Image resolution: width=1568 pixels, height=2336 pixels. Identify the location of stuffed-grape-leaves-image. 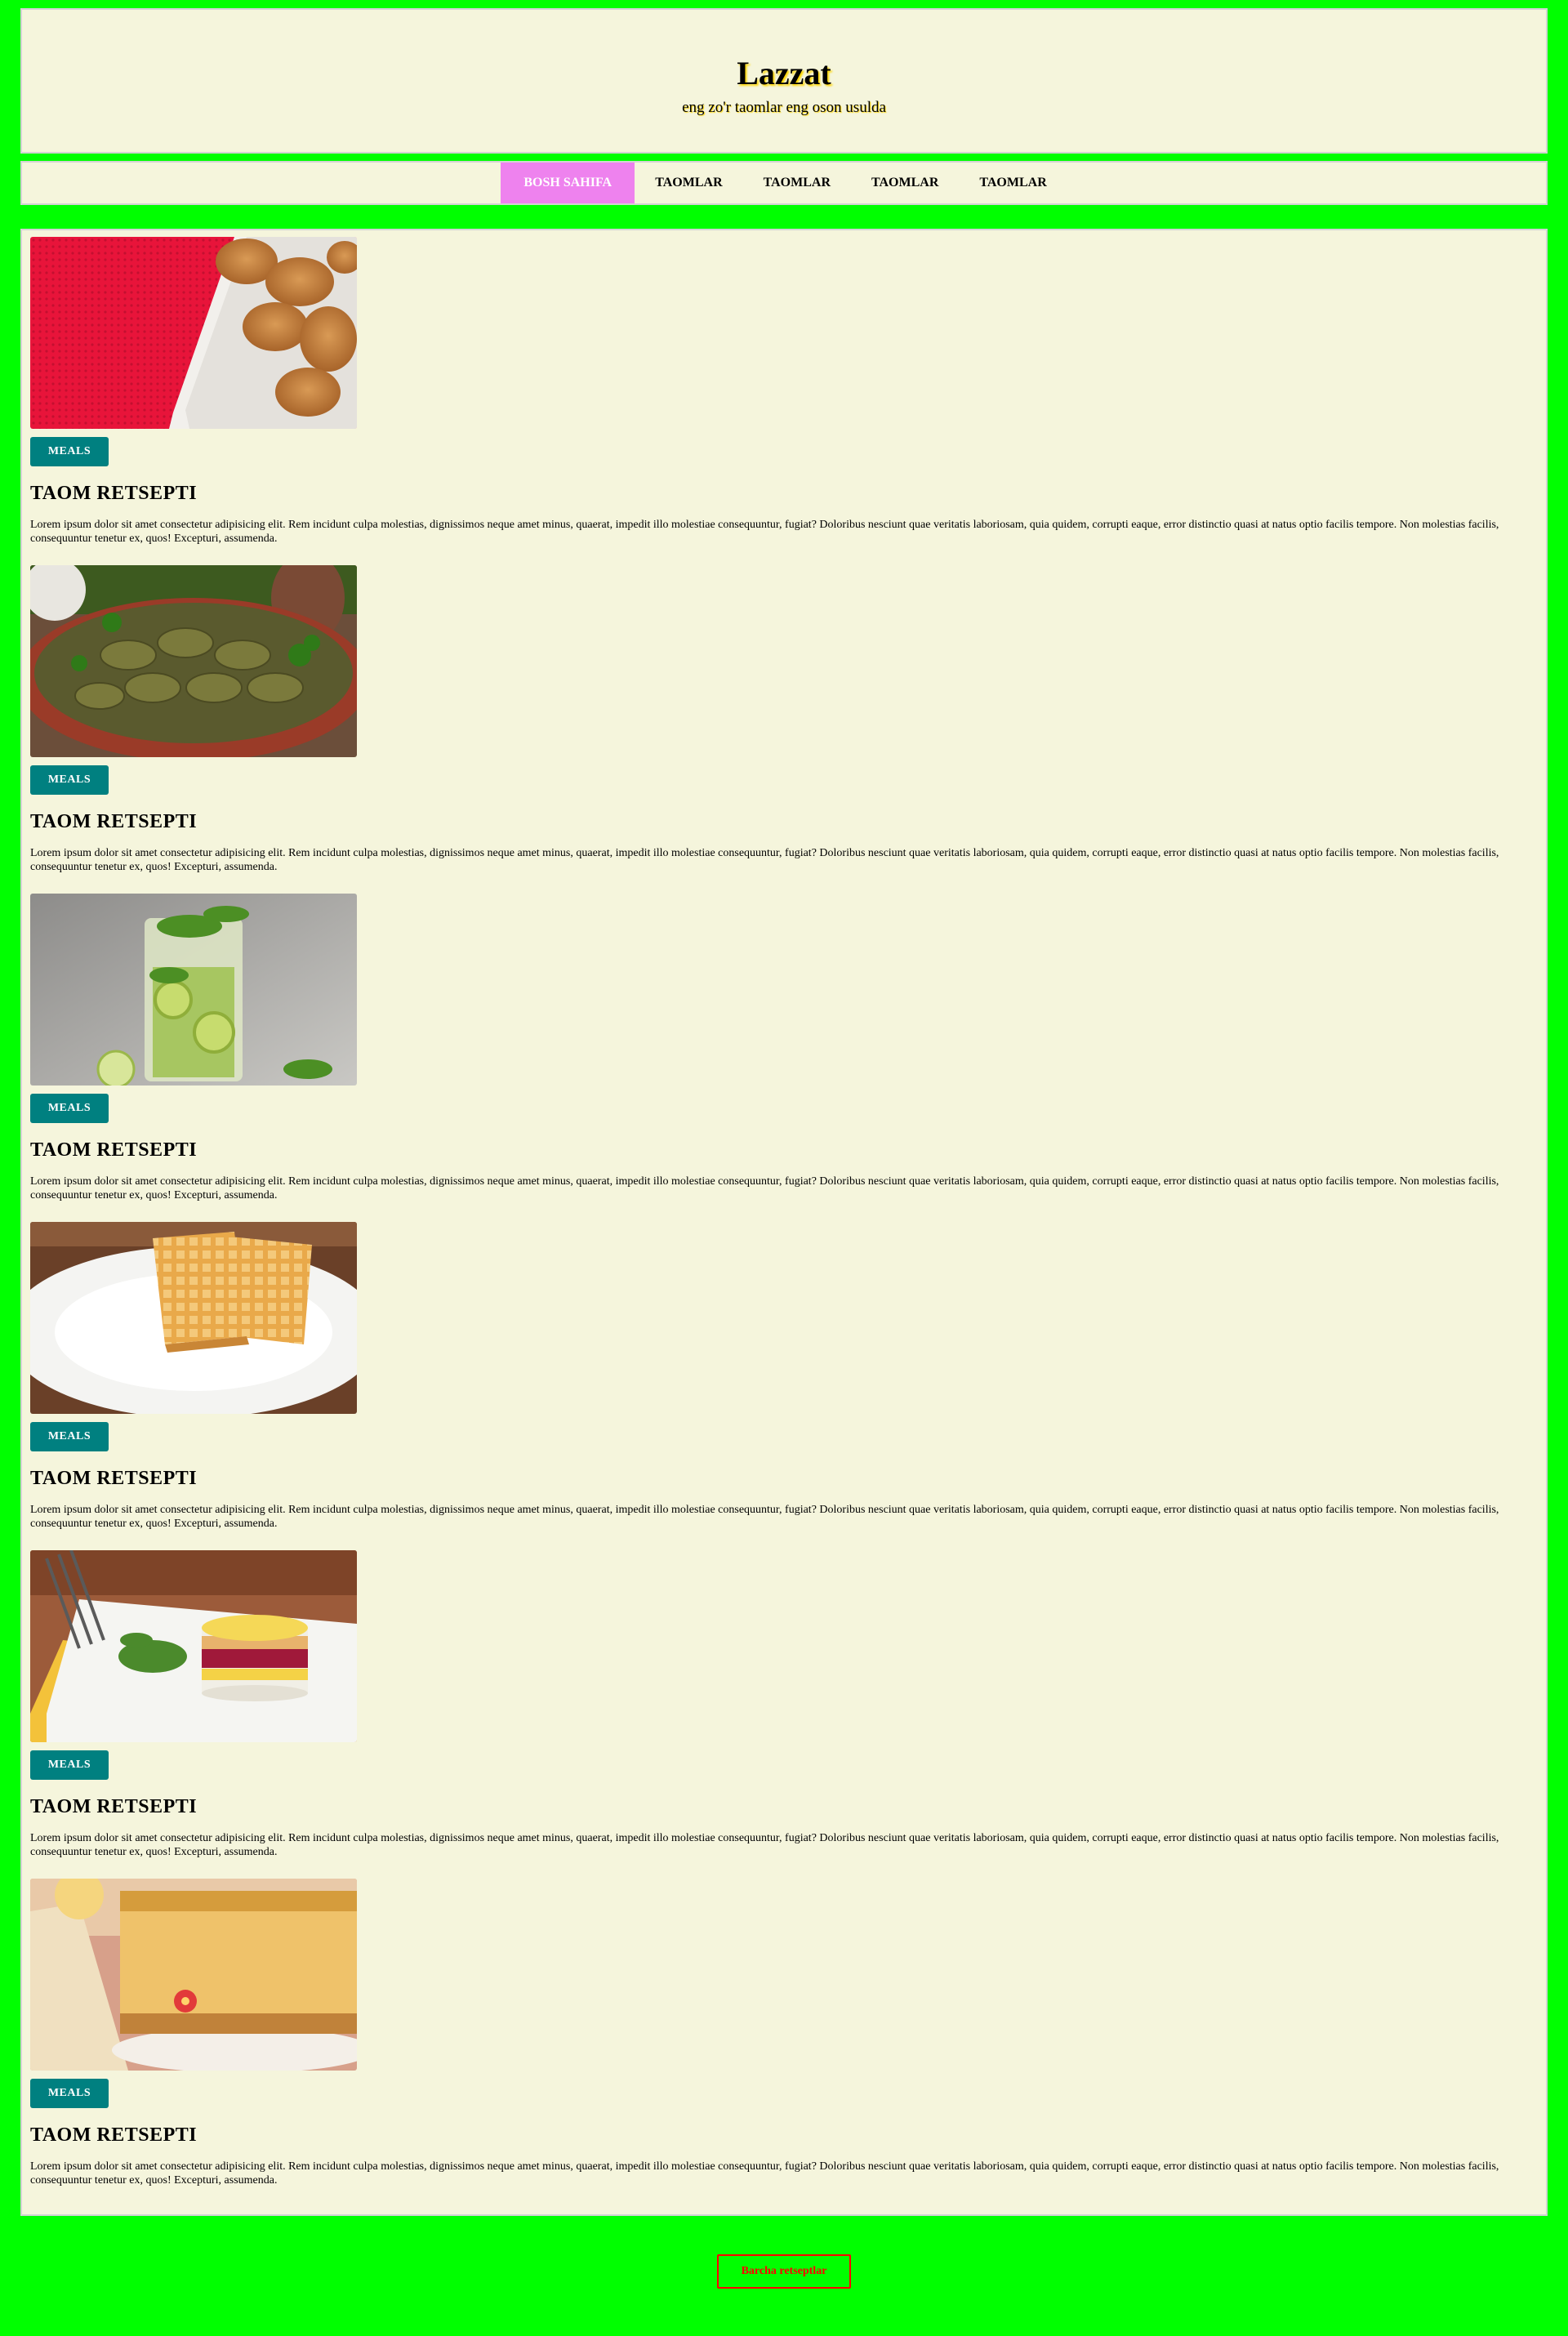
(193, 661).